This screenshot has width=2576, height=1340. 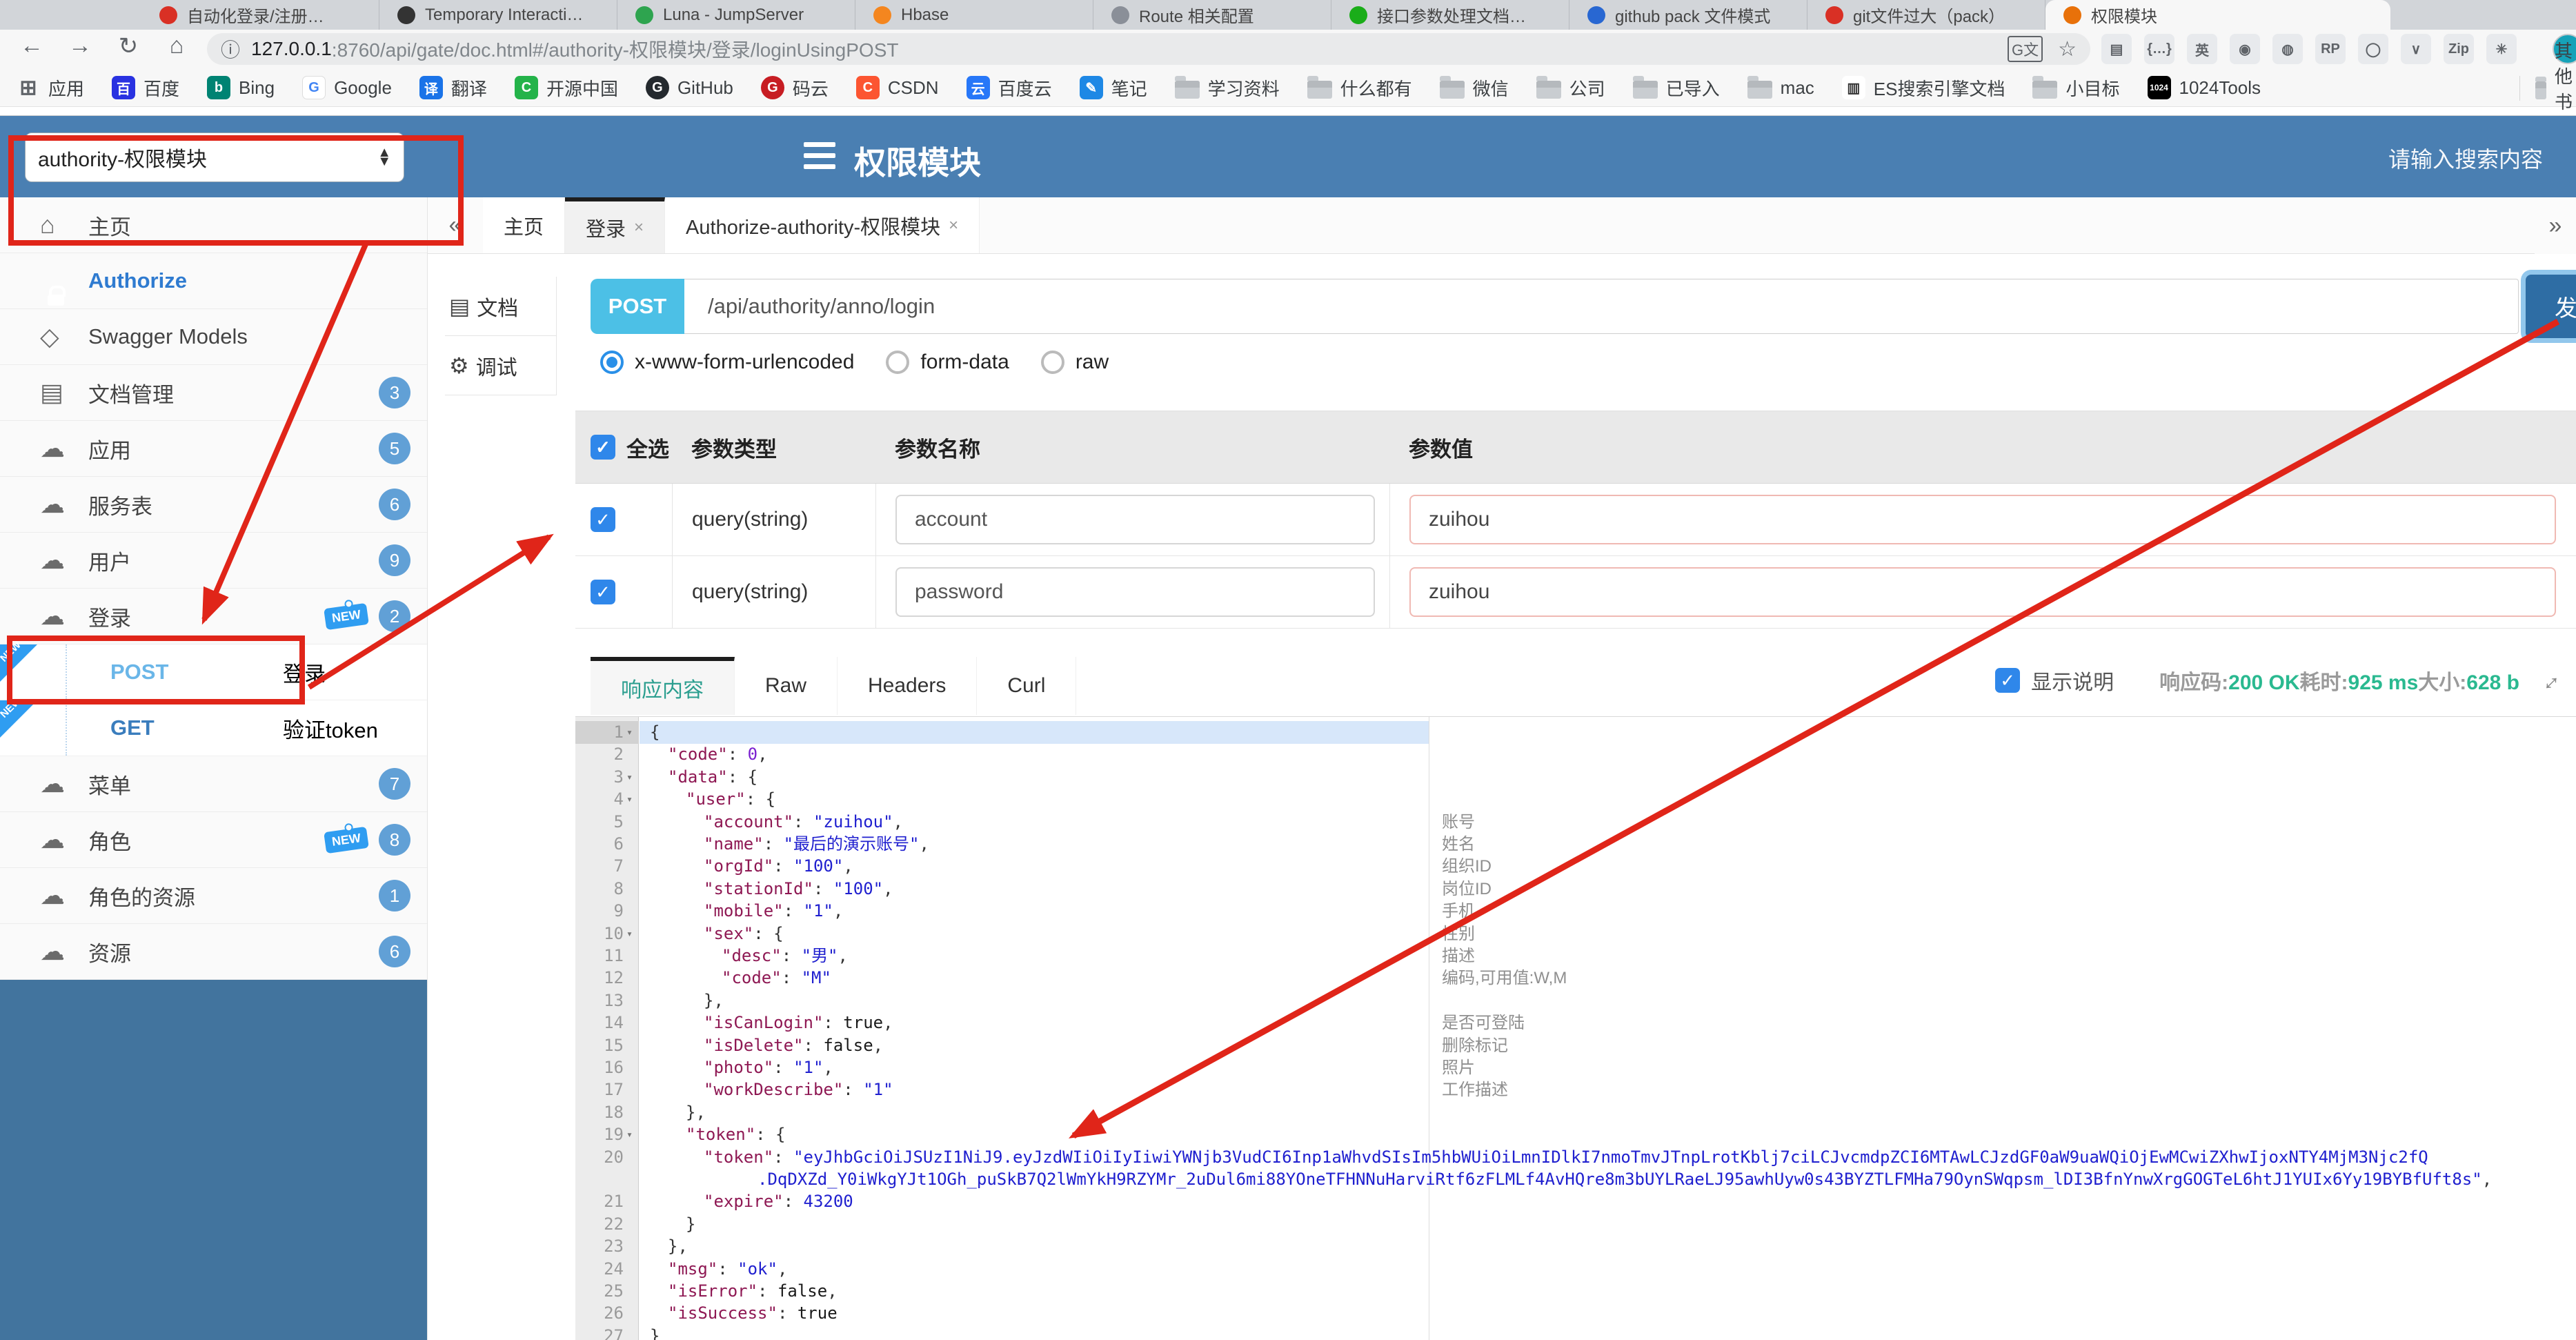 What do you see at coordinates (2204, 87) in the screenshot?
I see `bookmark-item: 1024 1024Tools` at bounding box center [2204, 87].